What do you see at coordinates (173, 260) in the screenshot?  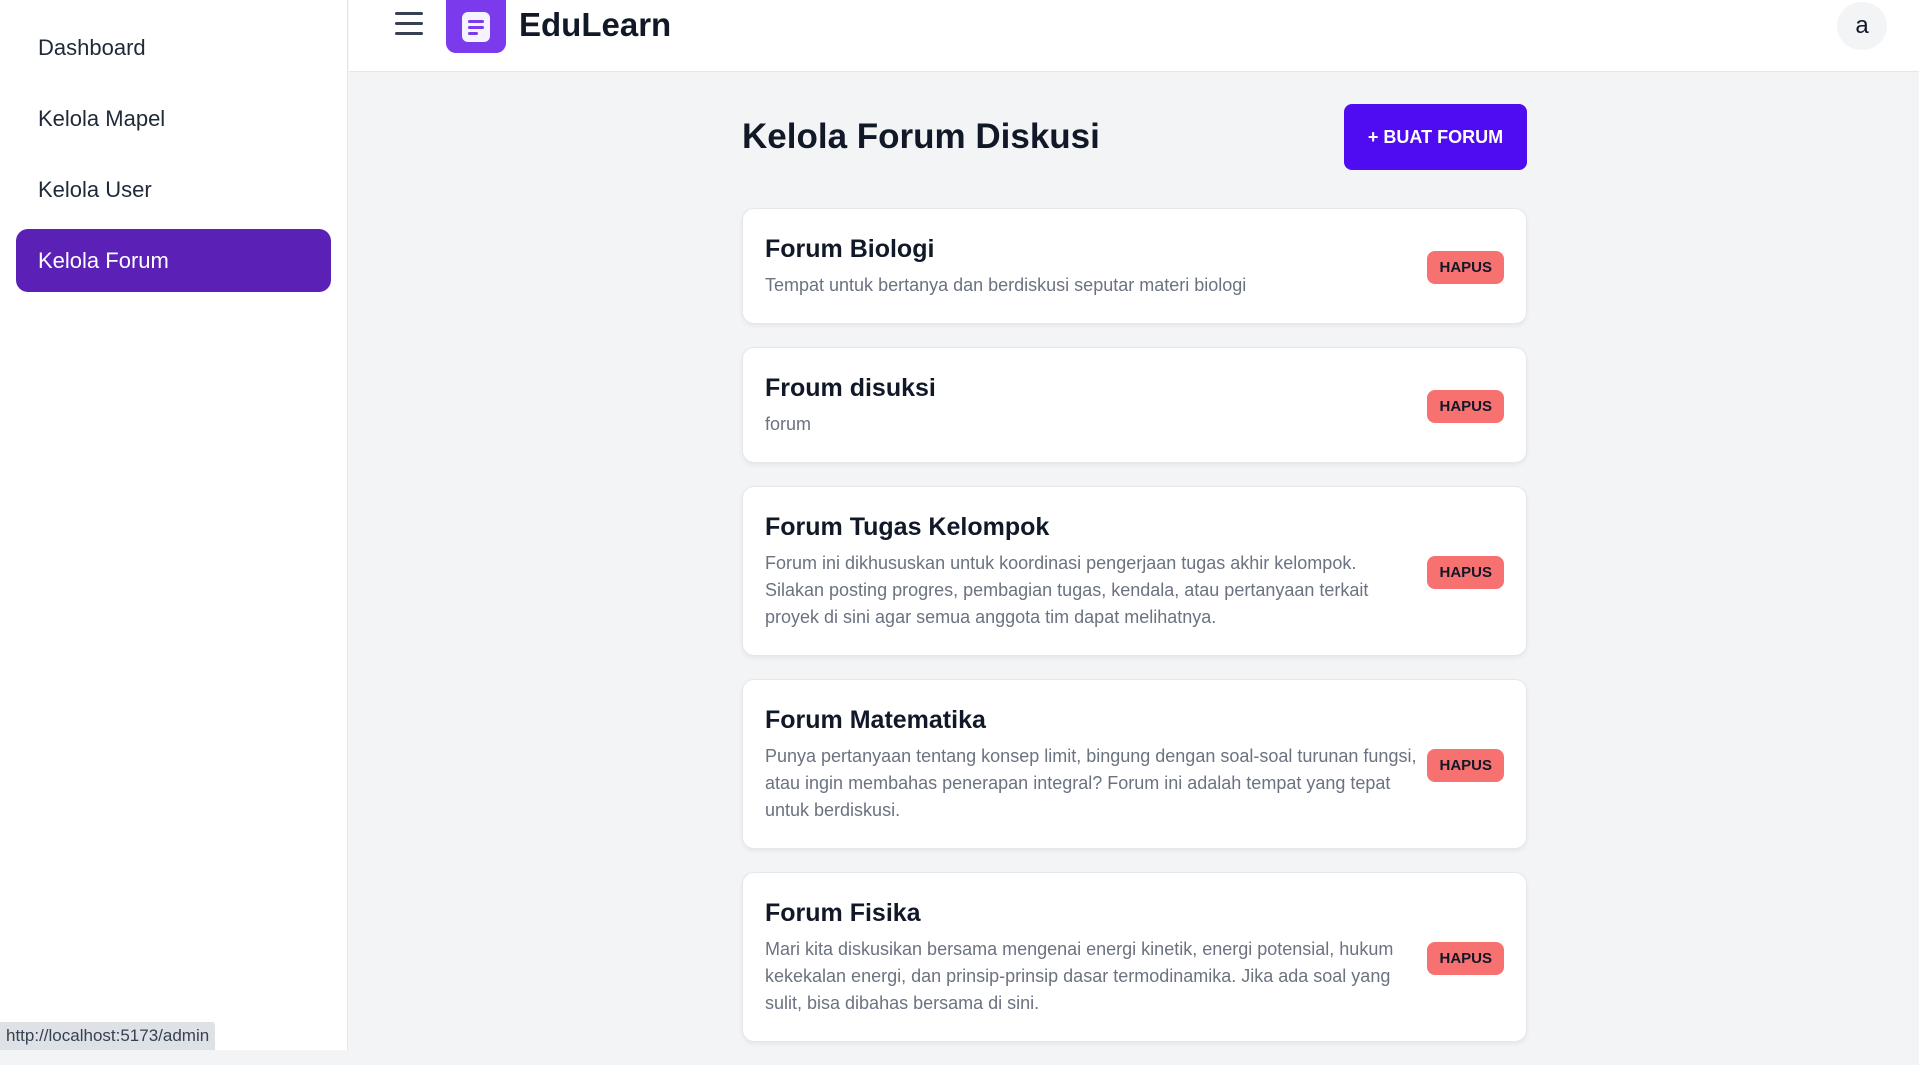 I see `sidebar-item-kelola-forum: Kelola Forum` at bounding box center [173, 260].